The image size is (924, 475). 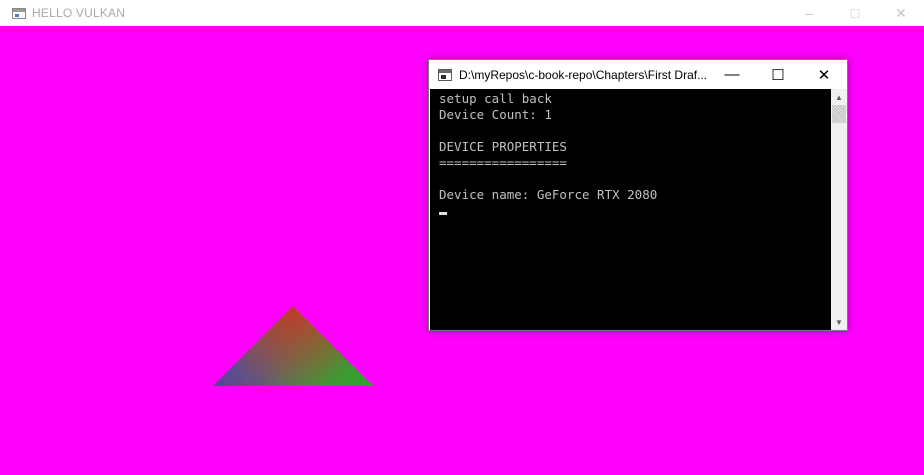 I want to click on main-window-controls: – □ ✕, so click(x=855, y=13).